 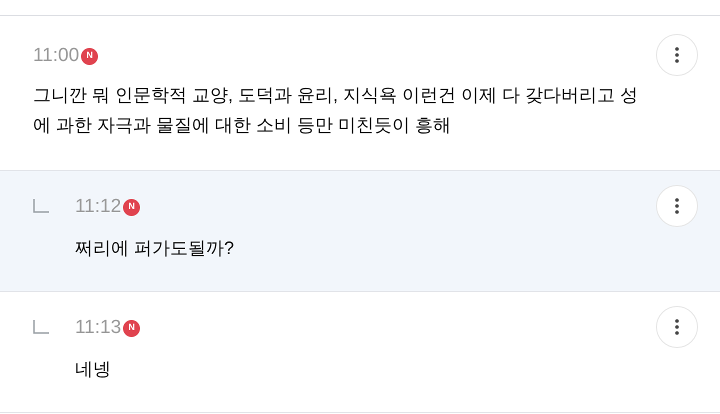 I want to click on comment-time: 11:00, so click(x=56, y=56).